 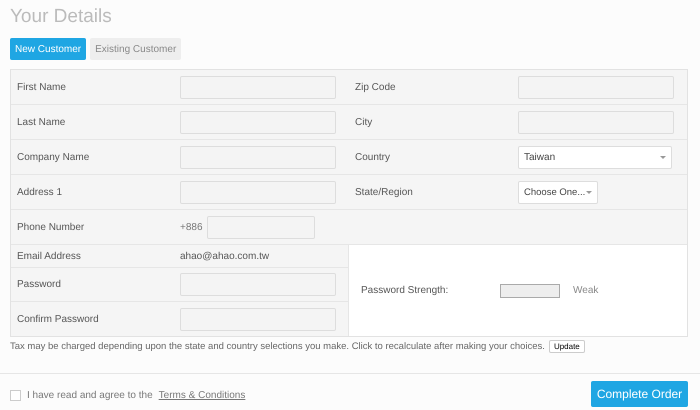 What do you see at coordinates (202, 395) in the screenshot?
I see `terms-link: Terms & Conditions` at bounding box center [202, 395].